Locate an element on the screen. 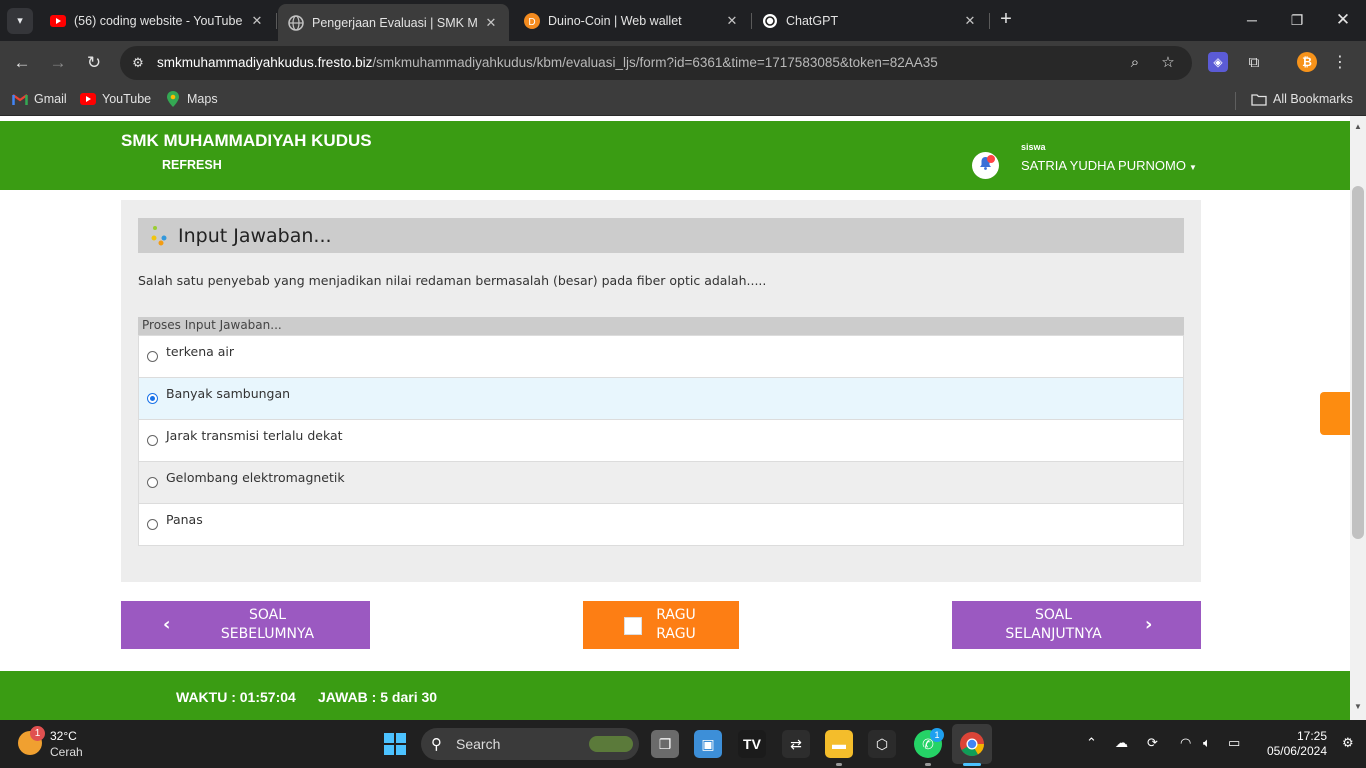 The image size is (1366, 768). ragu-ragu-button: RAGU RAGU is located at coordinates (661, 625).